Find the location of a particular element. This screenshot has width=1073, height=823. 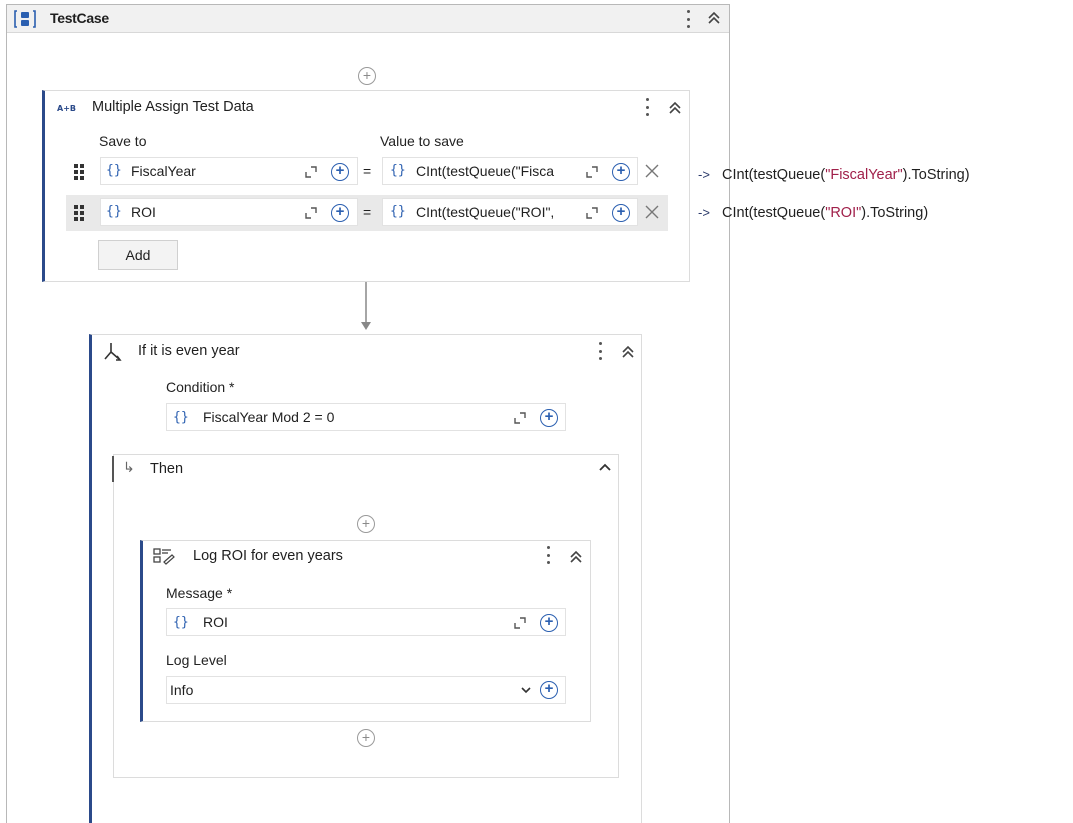

condition-label: Condition * is located at coordinates (200, 387).